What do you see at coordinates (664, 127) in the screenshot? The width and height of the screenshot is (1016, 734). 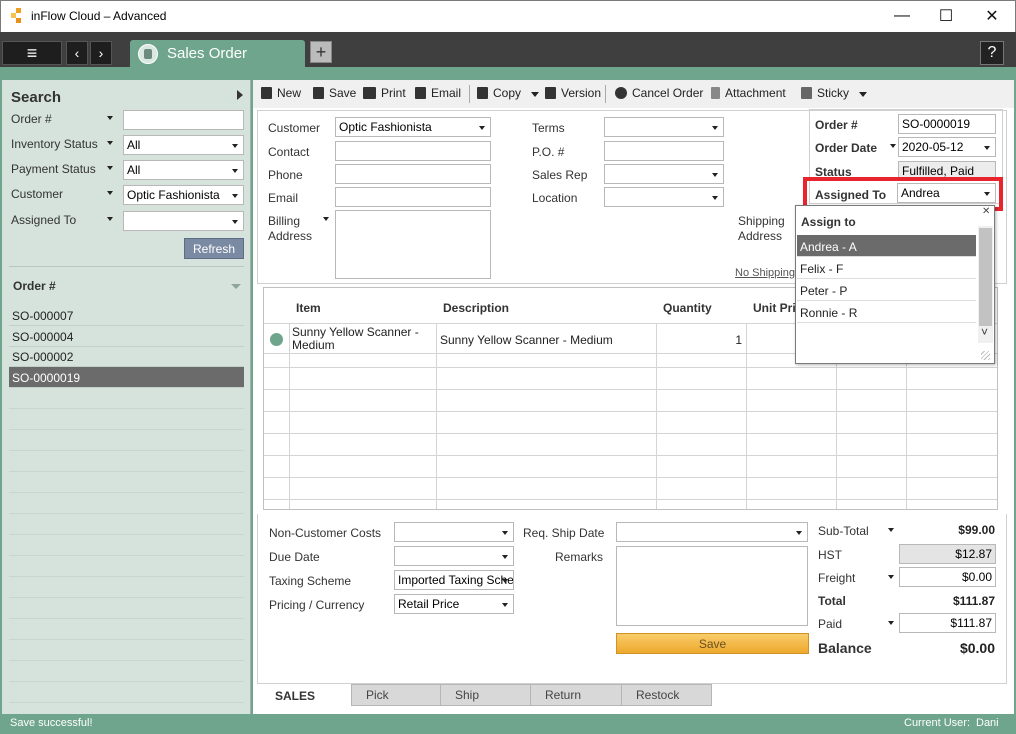 I see `terms-select` at bounding box center [664, 127].